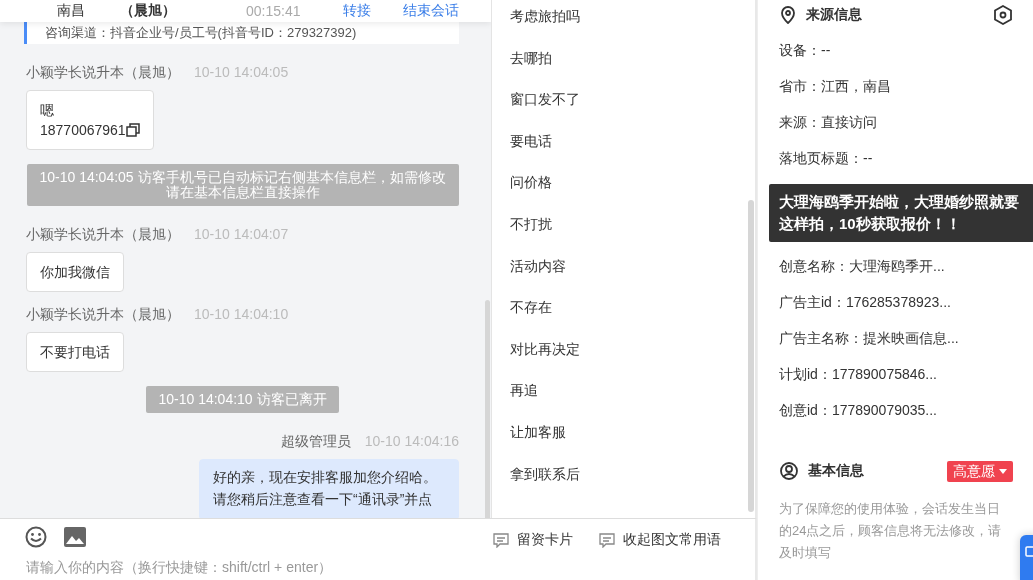  Describe the element at coordinates (531, 182) in the screenshot. I see `phrase-item: 问价格` at that location.